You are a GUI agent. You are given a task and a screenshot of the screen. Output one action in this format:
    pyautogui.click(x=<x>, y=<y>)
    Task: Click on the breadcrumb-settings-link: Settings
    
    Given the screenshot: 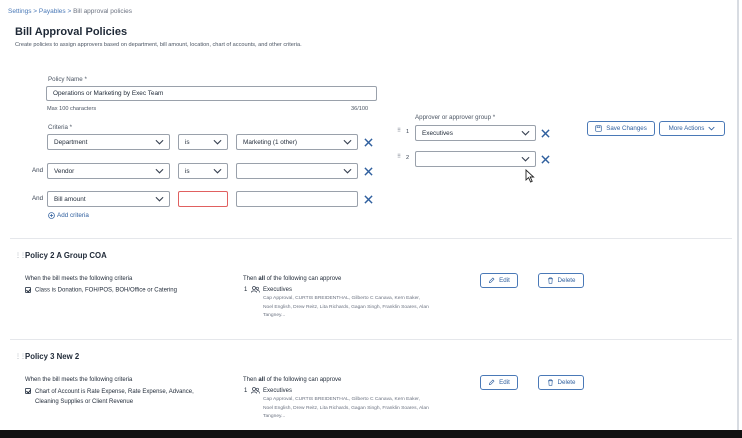 What is the action you would take?
    pyautogui.click(x=20, y=11)
    